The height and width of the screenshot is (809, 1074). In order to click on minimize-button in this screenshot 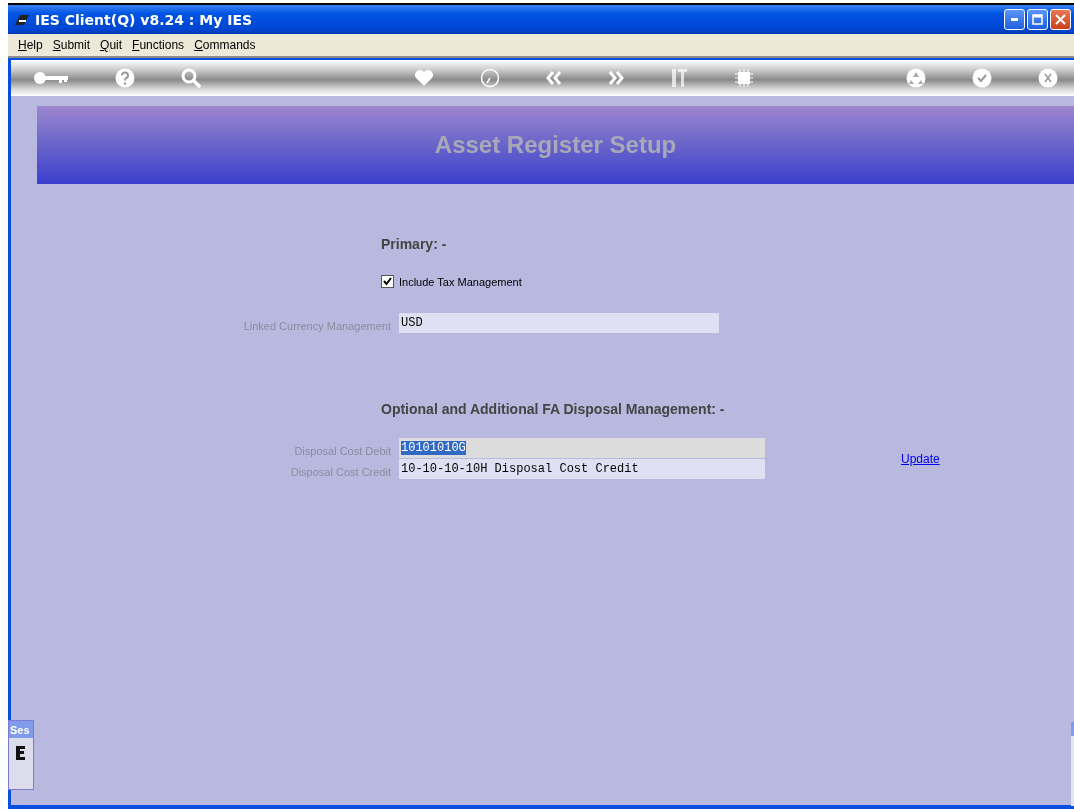, I will do `click(1014, 19)`.